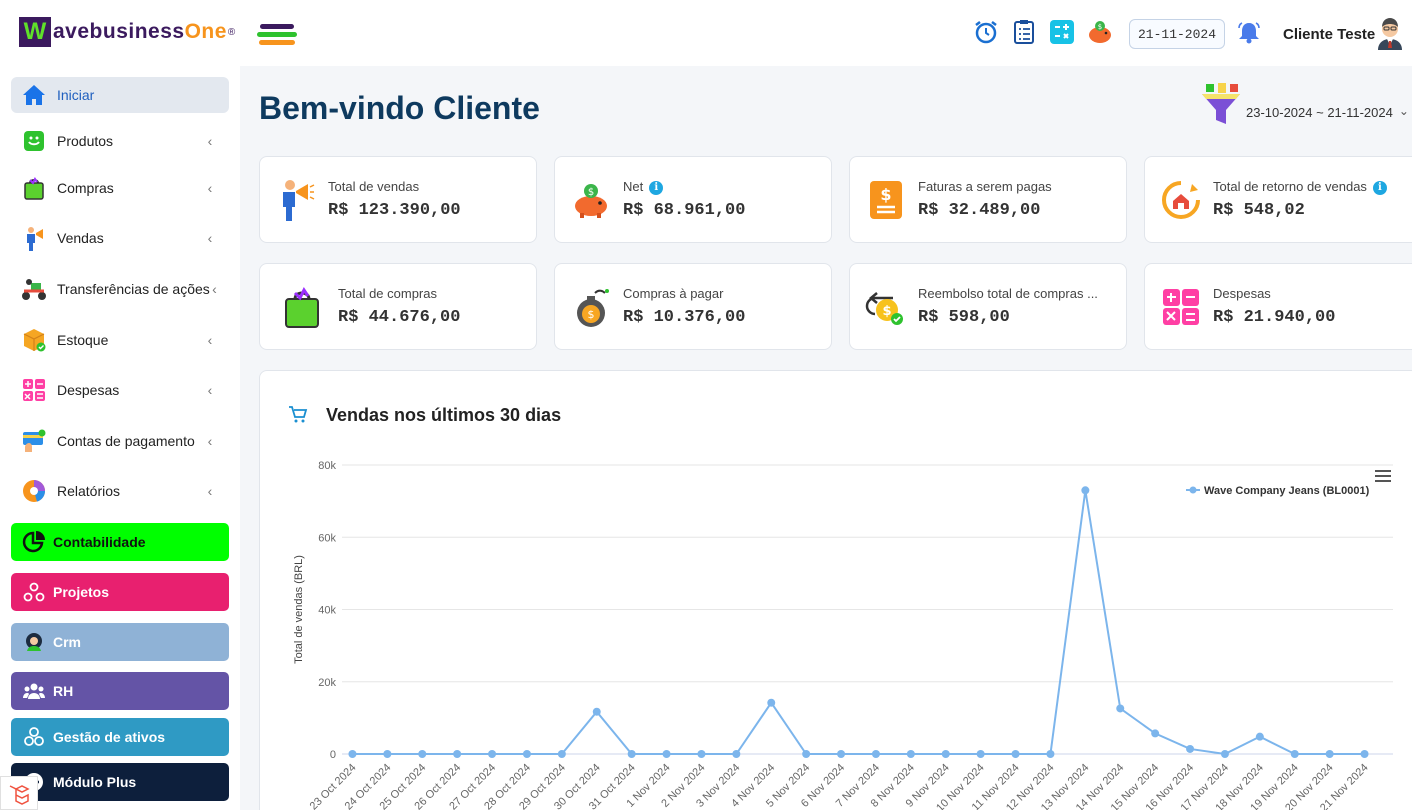 The height and width of the screenshot is (810, 1412). What do you see at coordinates (986, 32) in the screenshot?
I see `alarm-clock-icon` at bounding box center [986, 32].